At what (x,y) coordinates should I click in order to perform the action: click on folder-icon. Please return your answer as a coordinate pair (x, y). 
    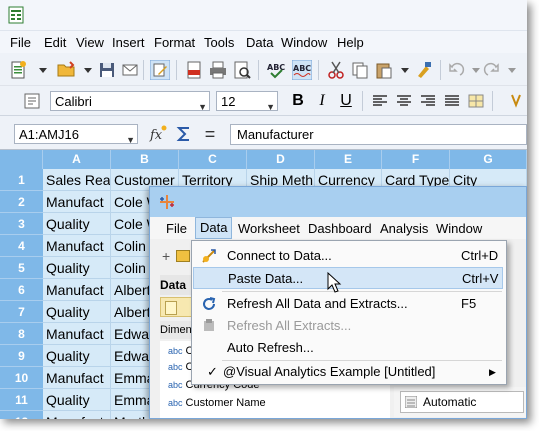
    Looking at the image, I should click on (183, 256).